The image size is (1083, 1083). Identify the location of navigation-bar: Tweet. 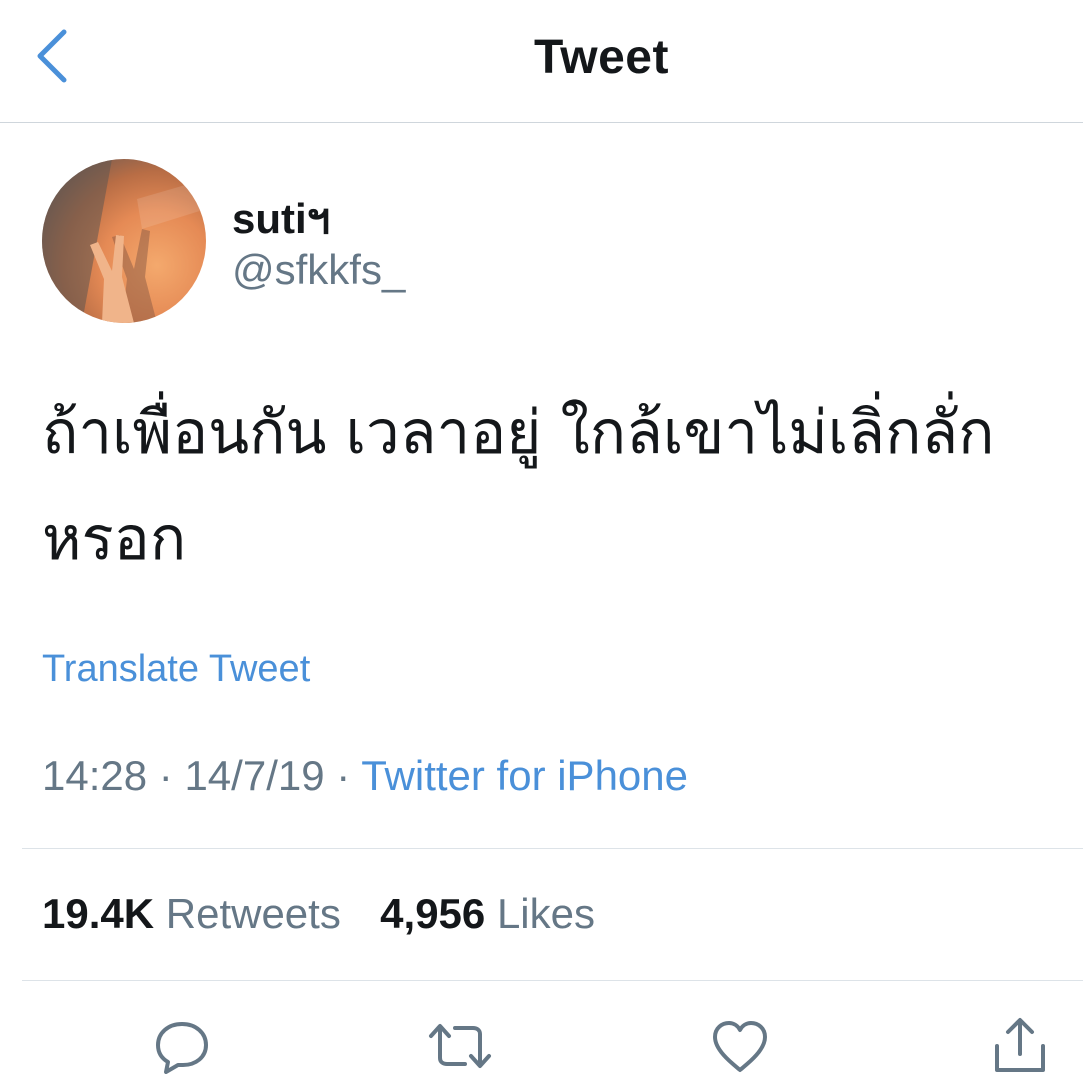
(541, 61).